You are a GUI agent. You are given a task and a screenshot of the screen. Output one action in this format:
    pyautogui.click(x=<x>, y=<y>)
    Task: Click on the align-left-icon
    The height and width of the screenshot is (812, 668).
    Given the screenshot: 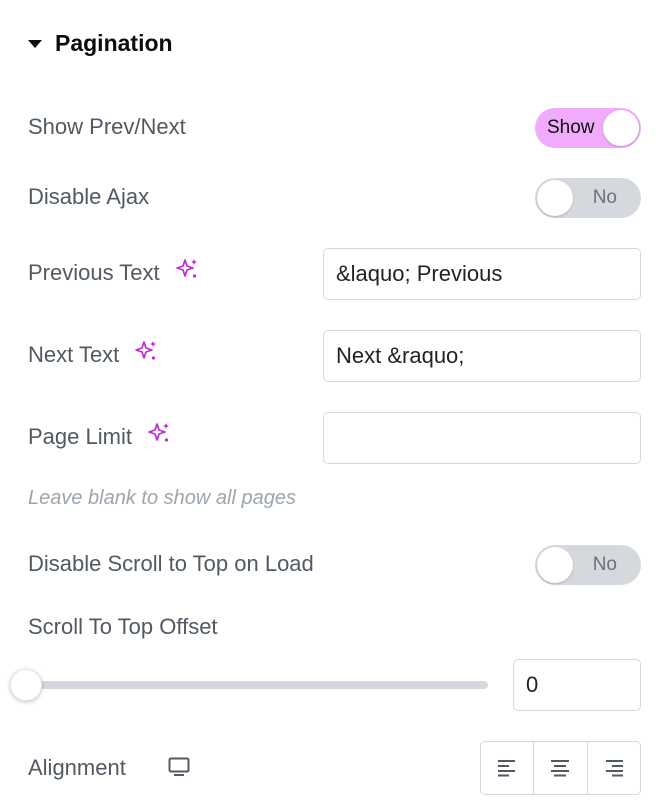 What is the action you would take?
    pyautogui.click(x=507, y=768)
    